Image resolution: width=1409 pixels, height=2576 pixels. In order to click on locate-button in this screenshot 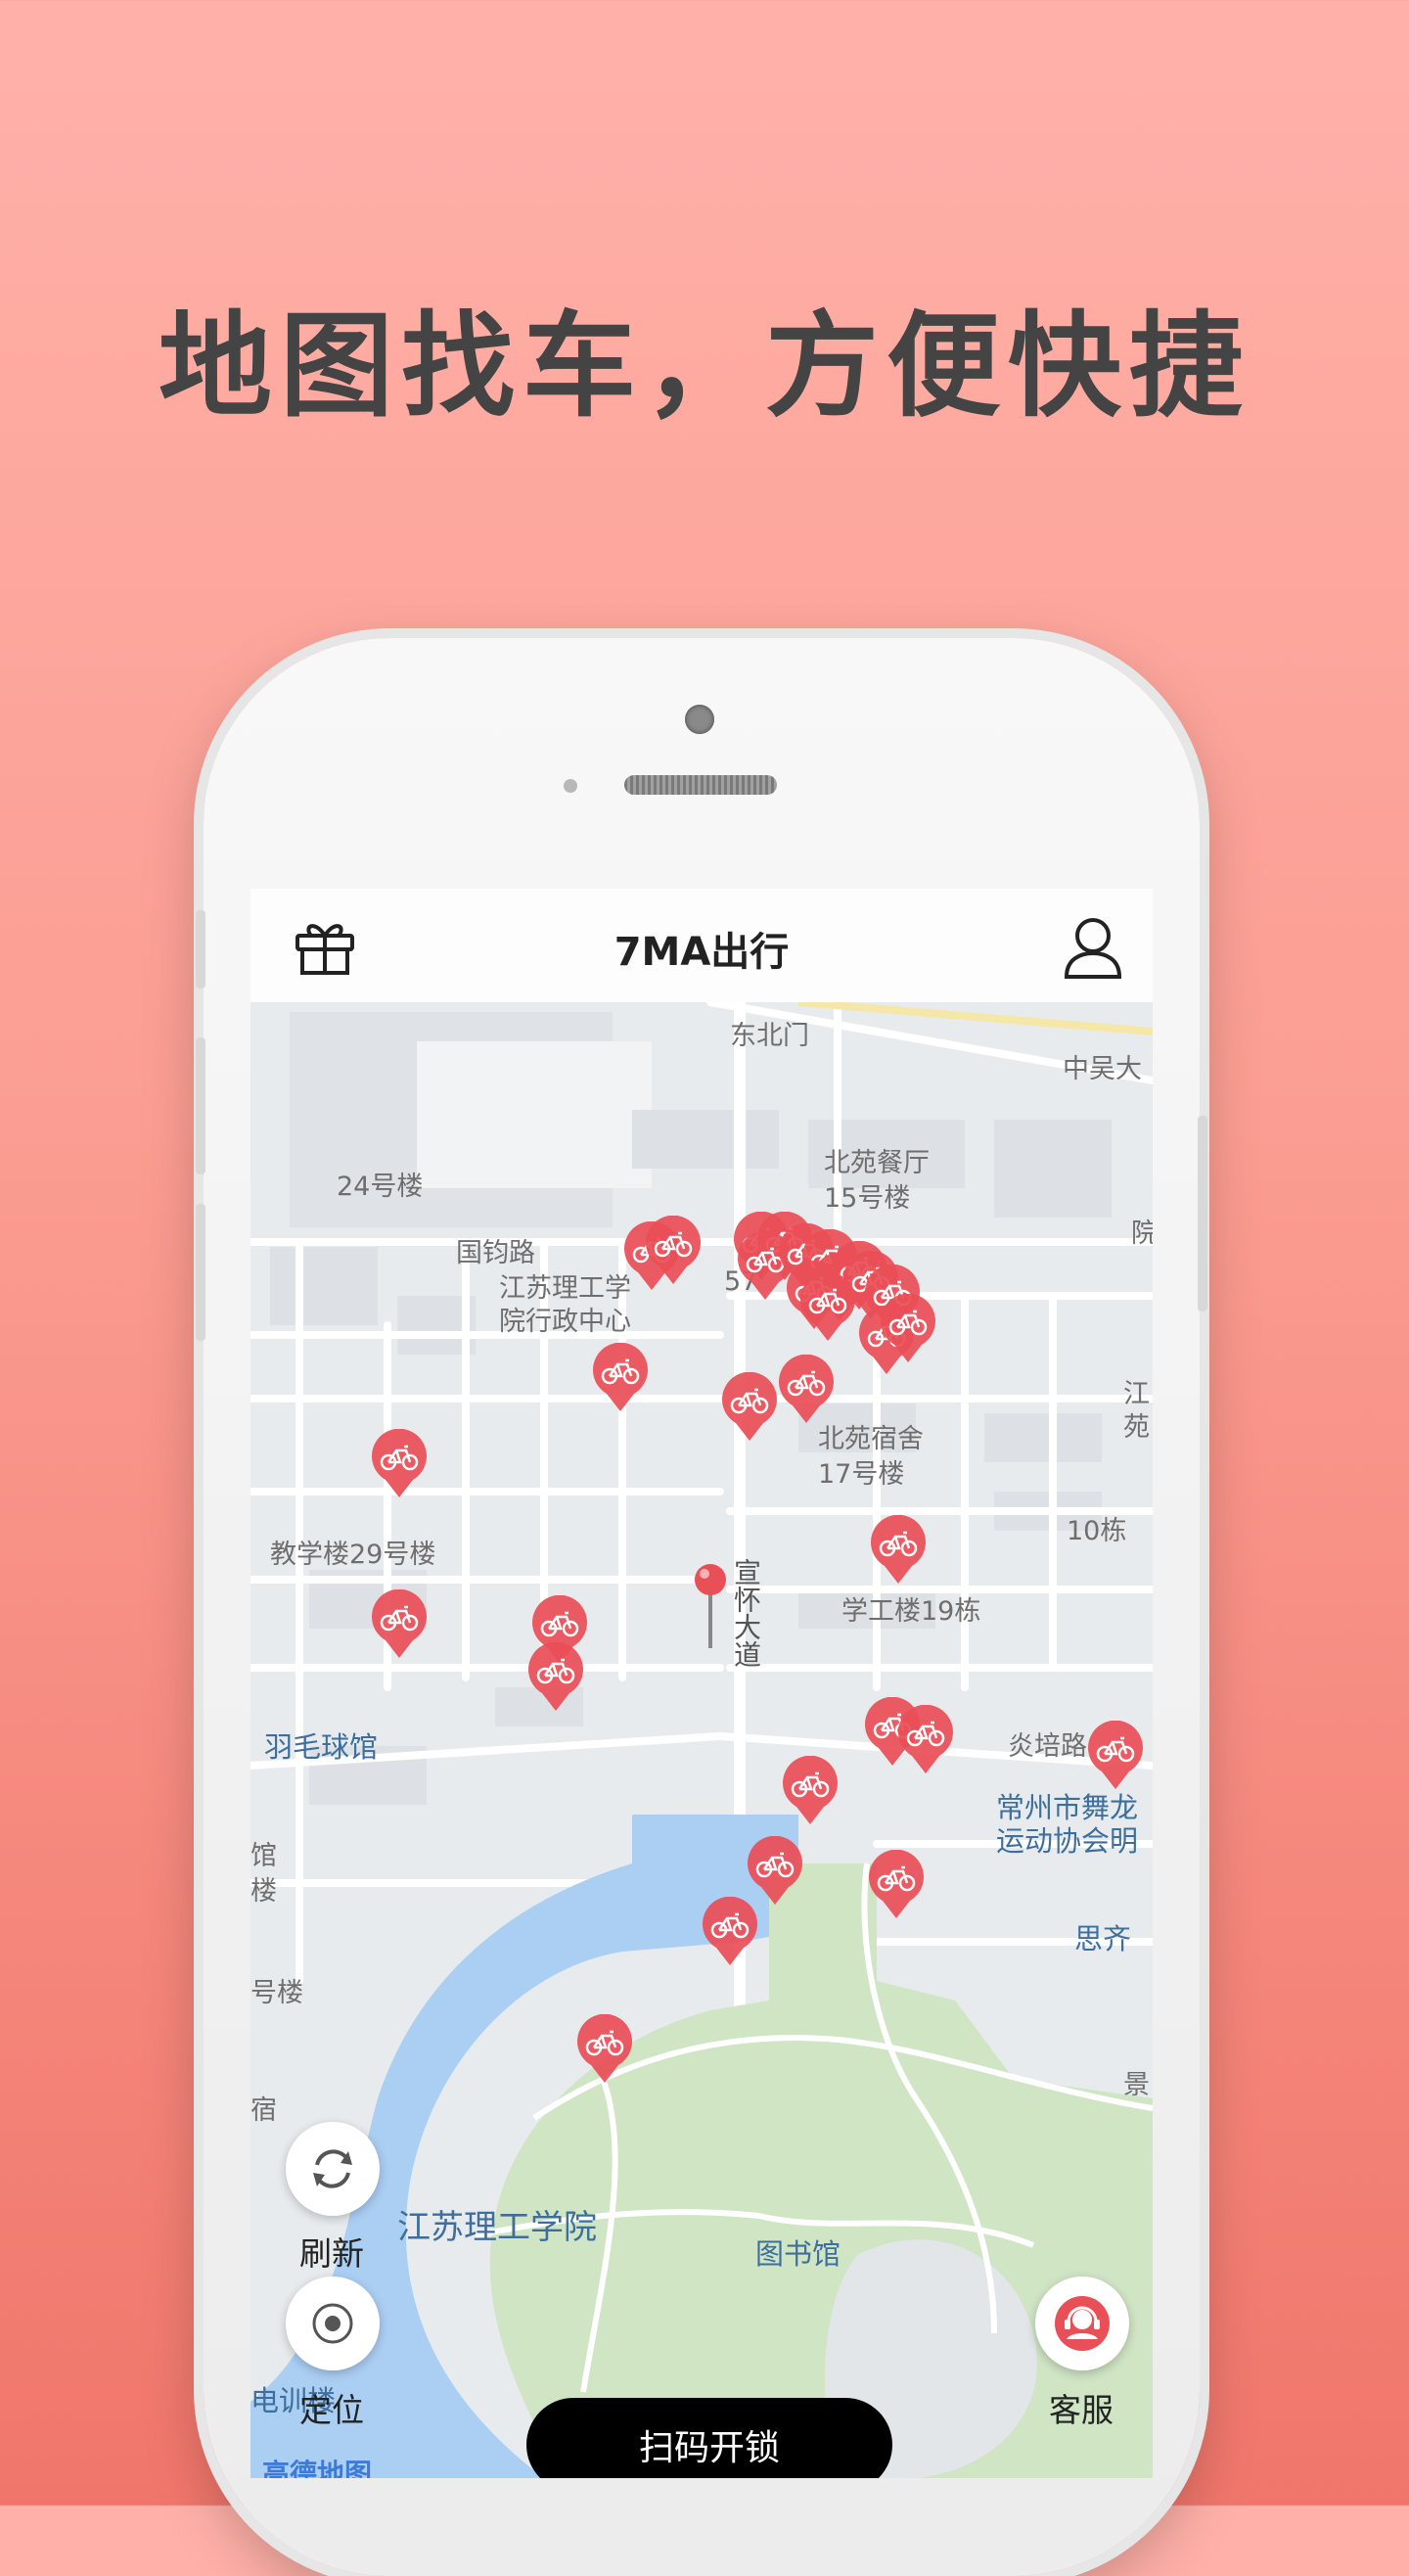, I will do `click(333, 2323)`.